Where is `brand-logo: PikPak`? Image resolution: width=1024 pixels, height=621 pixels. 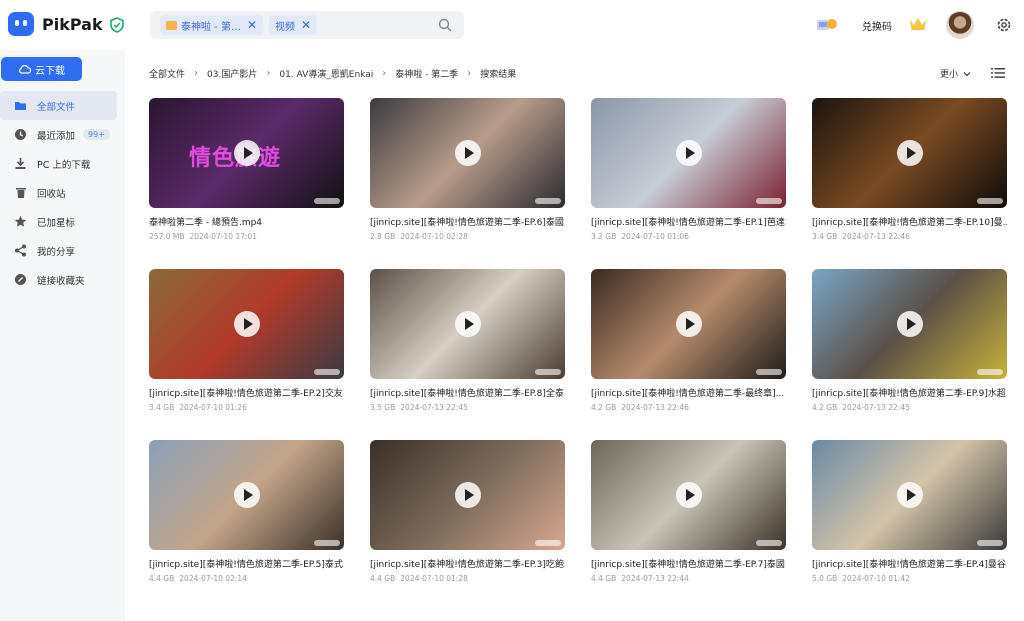 brand-logo: PikPak is located at coordinates (55, 24).